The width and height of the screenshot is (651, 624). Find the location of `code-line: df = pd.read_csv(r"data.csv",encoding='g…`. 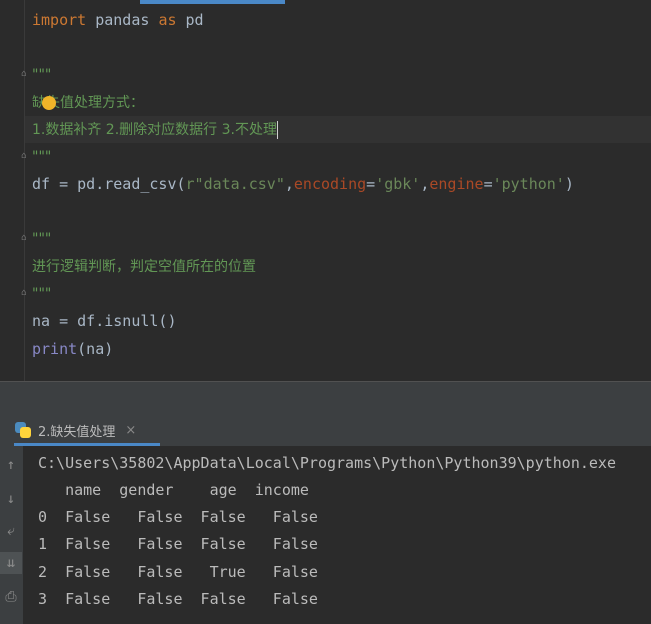

code-line: df = pd.read_csv(r"data.csv",encoding='g… is located at coordinates (303, 184).